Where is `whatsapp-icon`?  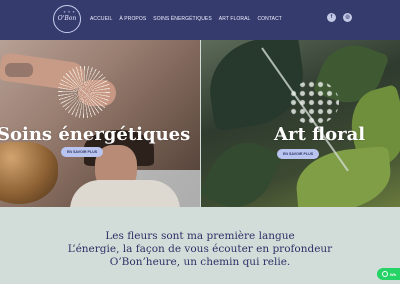
whatsapp-icon is located at coordinates (385, 274).